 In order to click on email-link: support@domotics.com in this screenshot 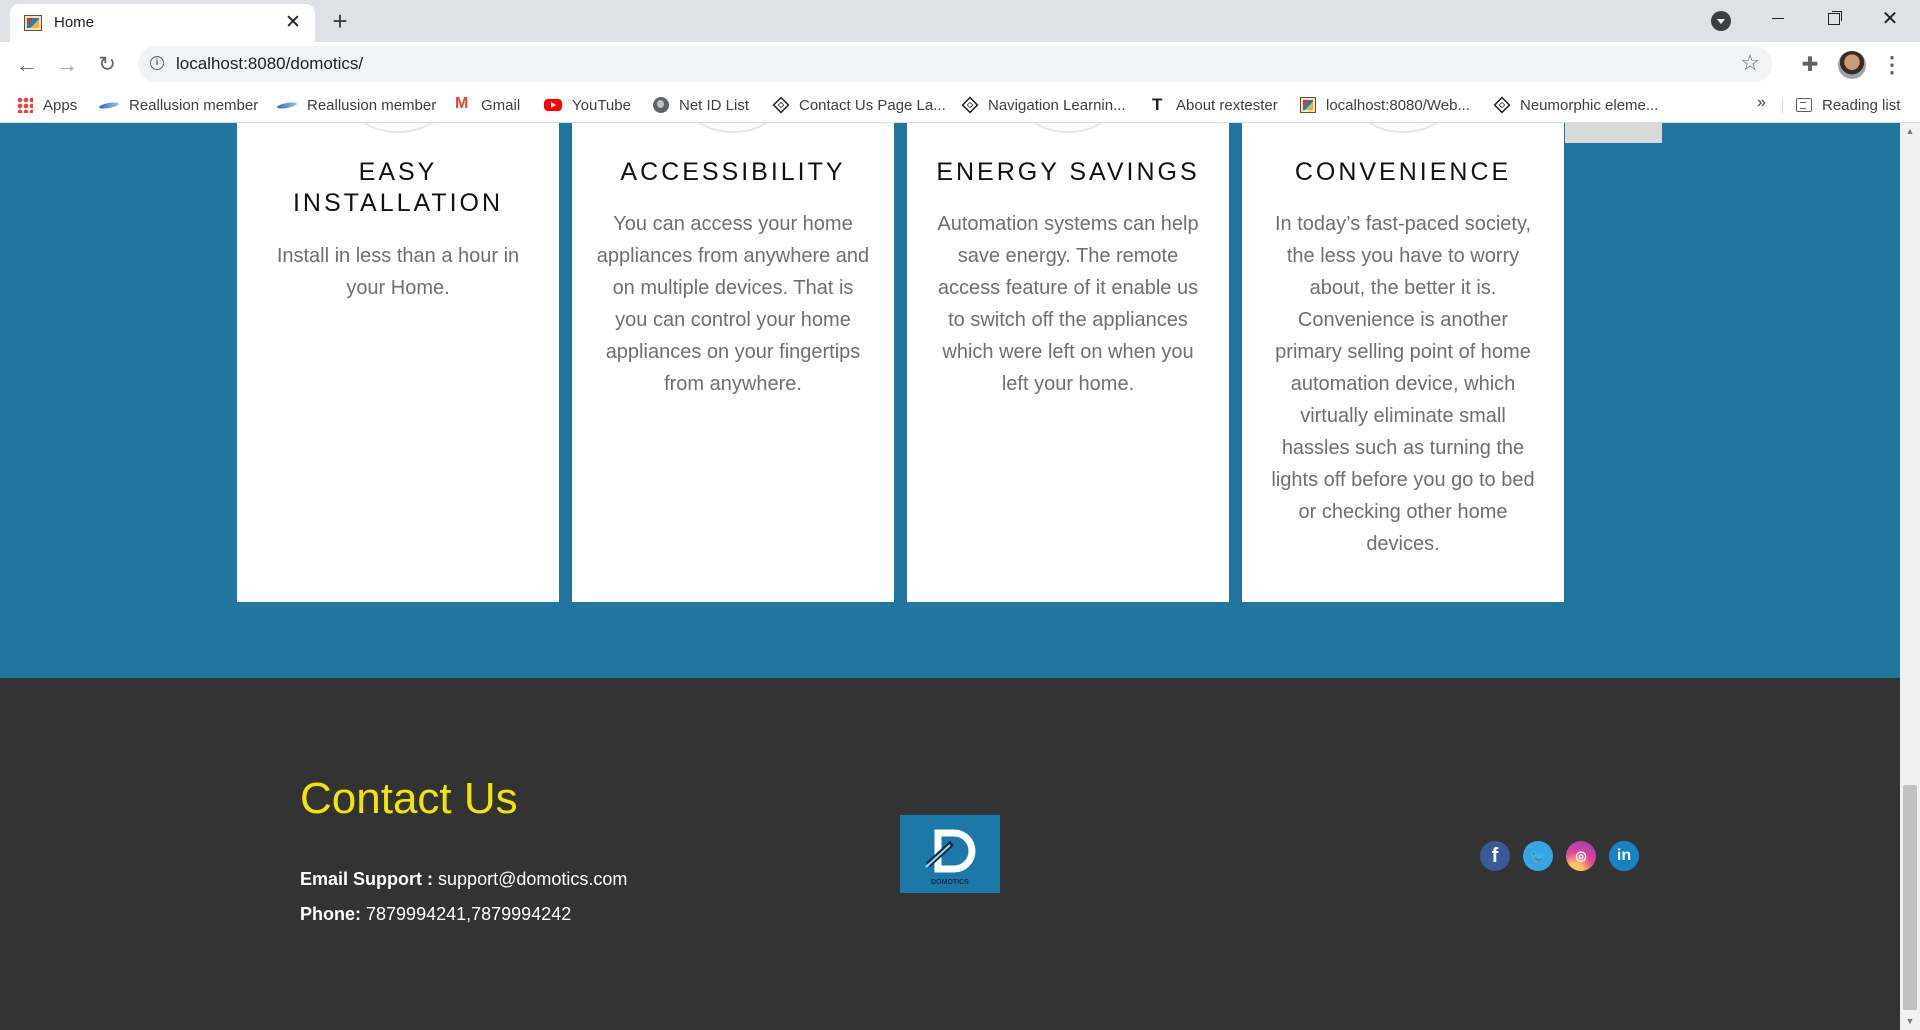, I will do `click(532, 879)`.